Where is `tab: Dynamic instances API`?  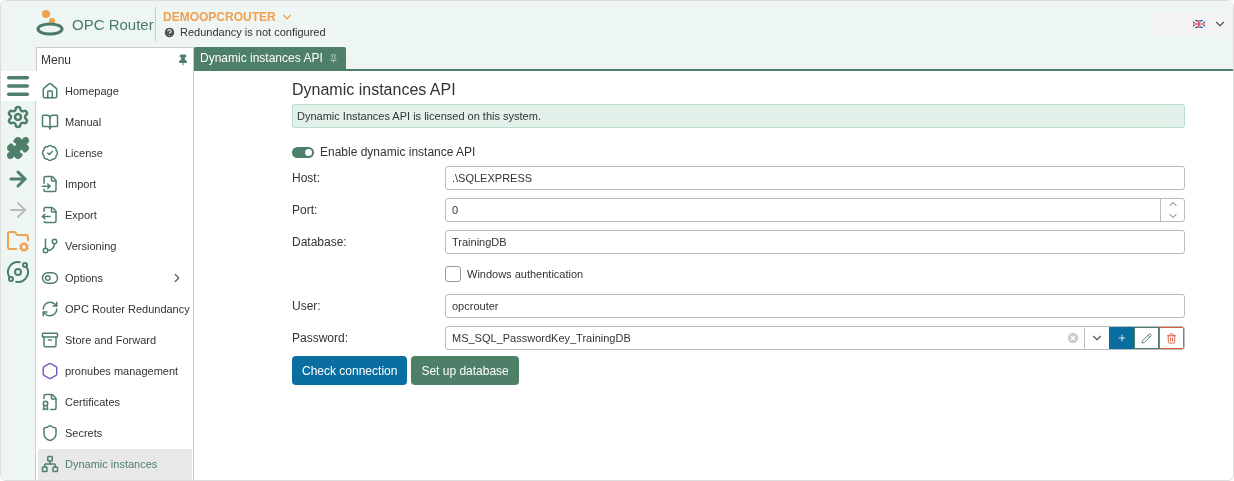 tab: Dynamic instances API is located at coordinates (270, 58).